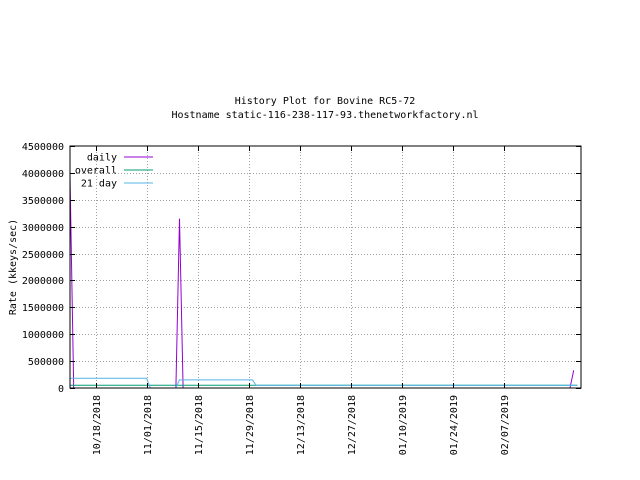  Describe the element at coordinates (97, 425) in the screenshot. I see `x-tick-label: 10/18/2018` at that location.